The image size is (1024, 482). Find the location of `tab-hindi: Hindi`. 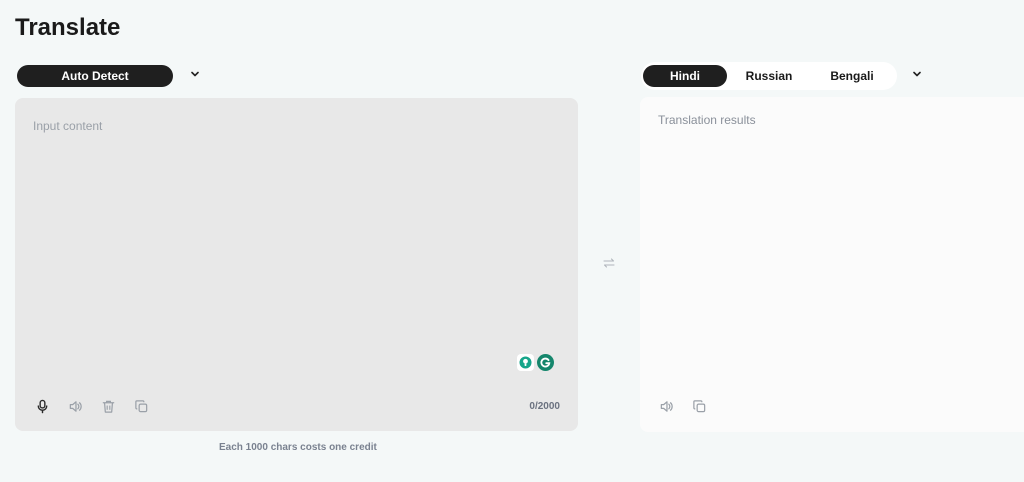

tab-hindi: Hindi is located at coordinates (685, 76).